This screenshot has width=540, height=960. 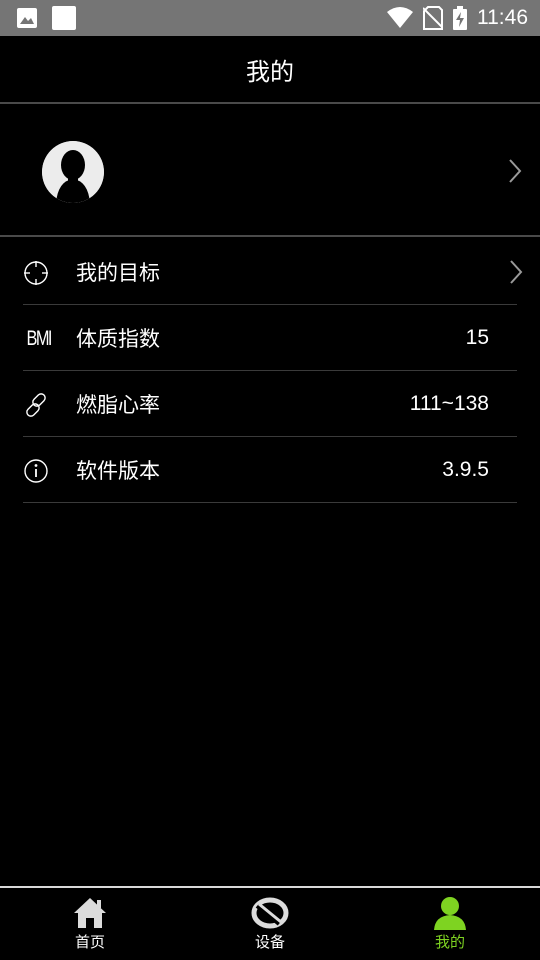 I want to click on bmi-icon: BMI, so click(x=39, y=338).